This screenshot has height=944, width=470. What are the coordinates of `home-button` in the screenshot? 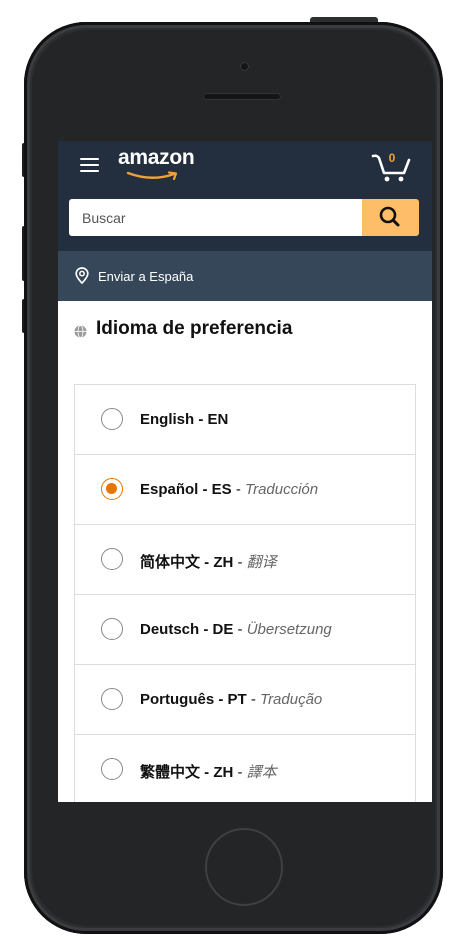 It's located at (244, 867).